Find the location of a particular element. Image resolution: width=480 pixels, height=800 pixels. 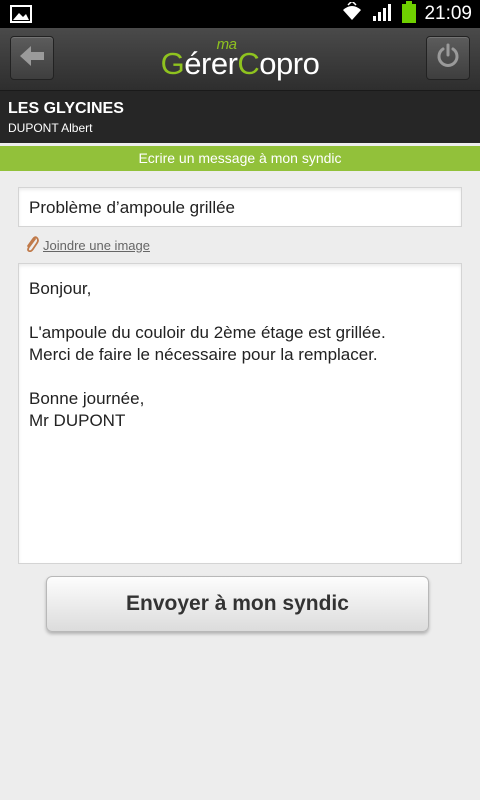

battery-icon is located at coordinates (409, 14).